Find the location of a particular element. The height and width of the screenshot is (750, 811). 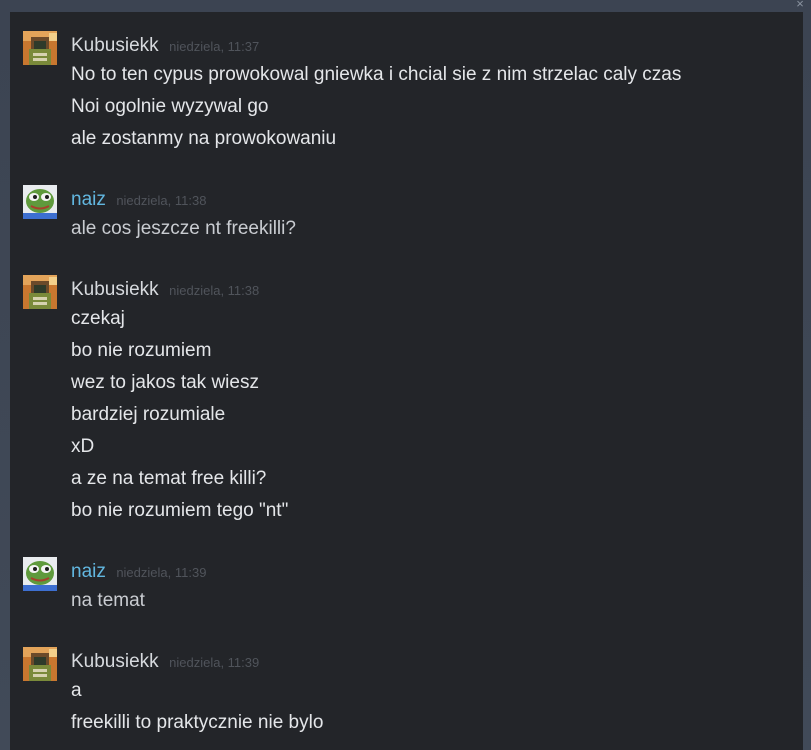

message-line: bardziej rozumiale is located at coordinates (148, 414).